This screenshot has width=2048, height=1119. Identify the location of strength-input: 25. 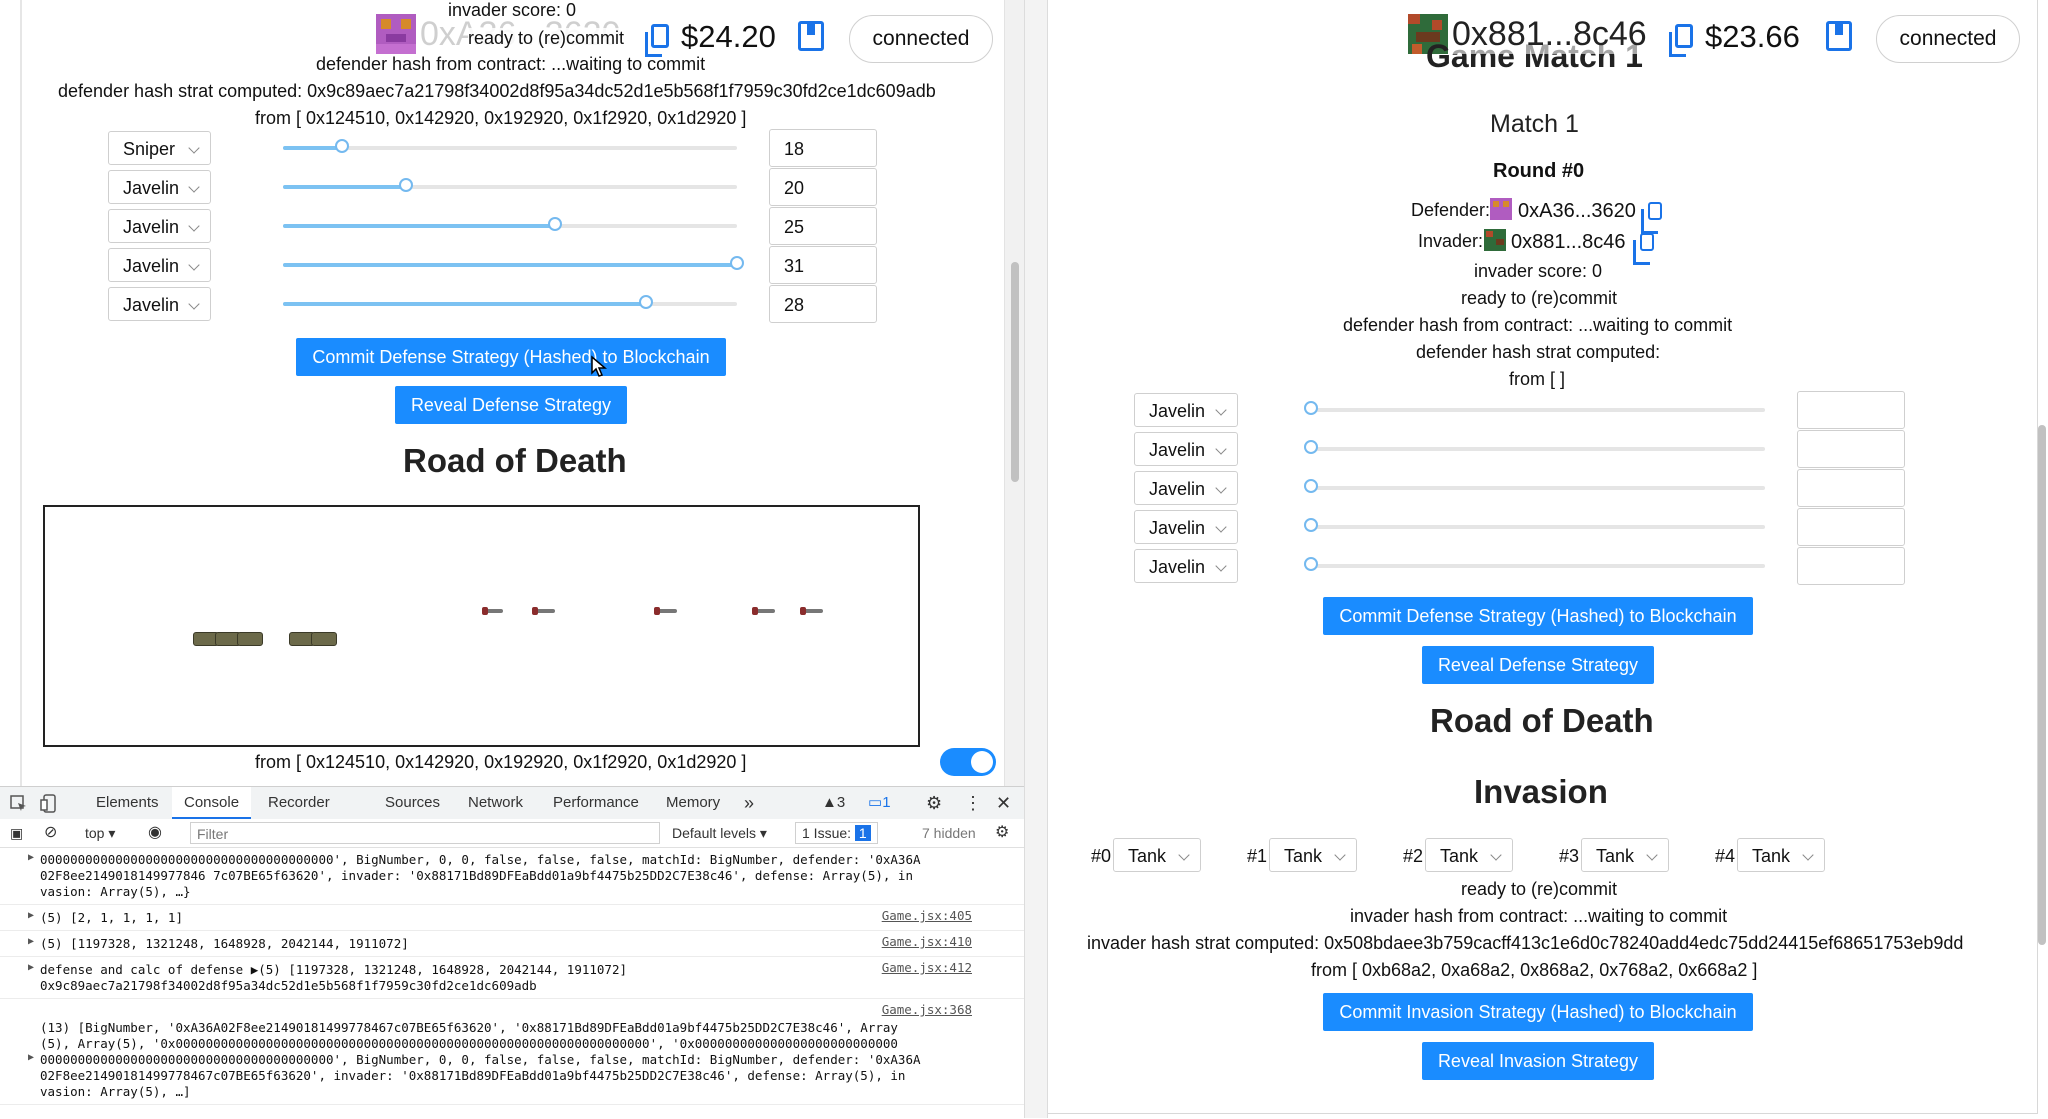
(823, 226).